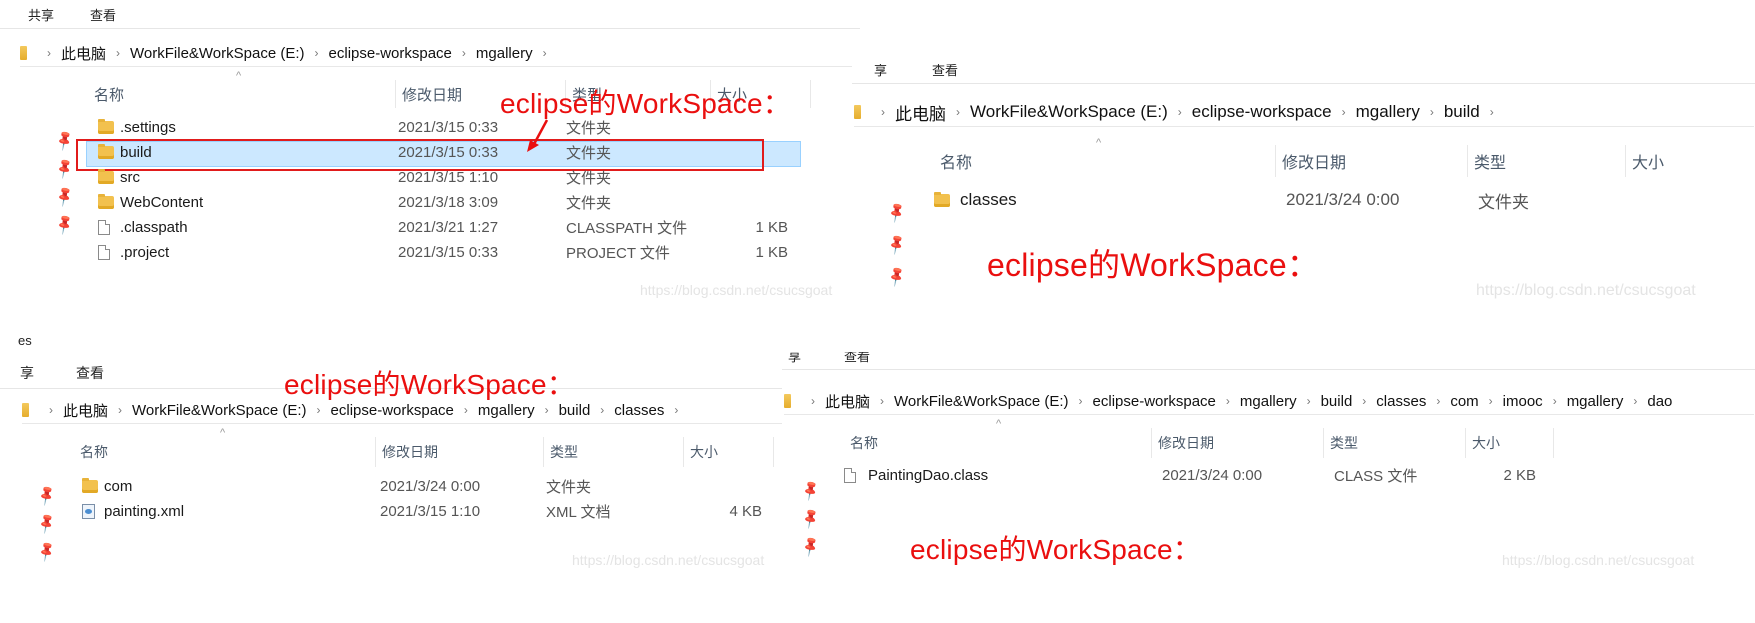 Image resolution: width=1755 pixels, height=623 pixels. Describe the element at coordinates (443, 152) in the screenshot. I see `file-row: build 2021/3/15 0:33 文件夹` at that location.